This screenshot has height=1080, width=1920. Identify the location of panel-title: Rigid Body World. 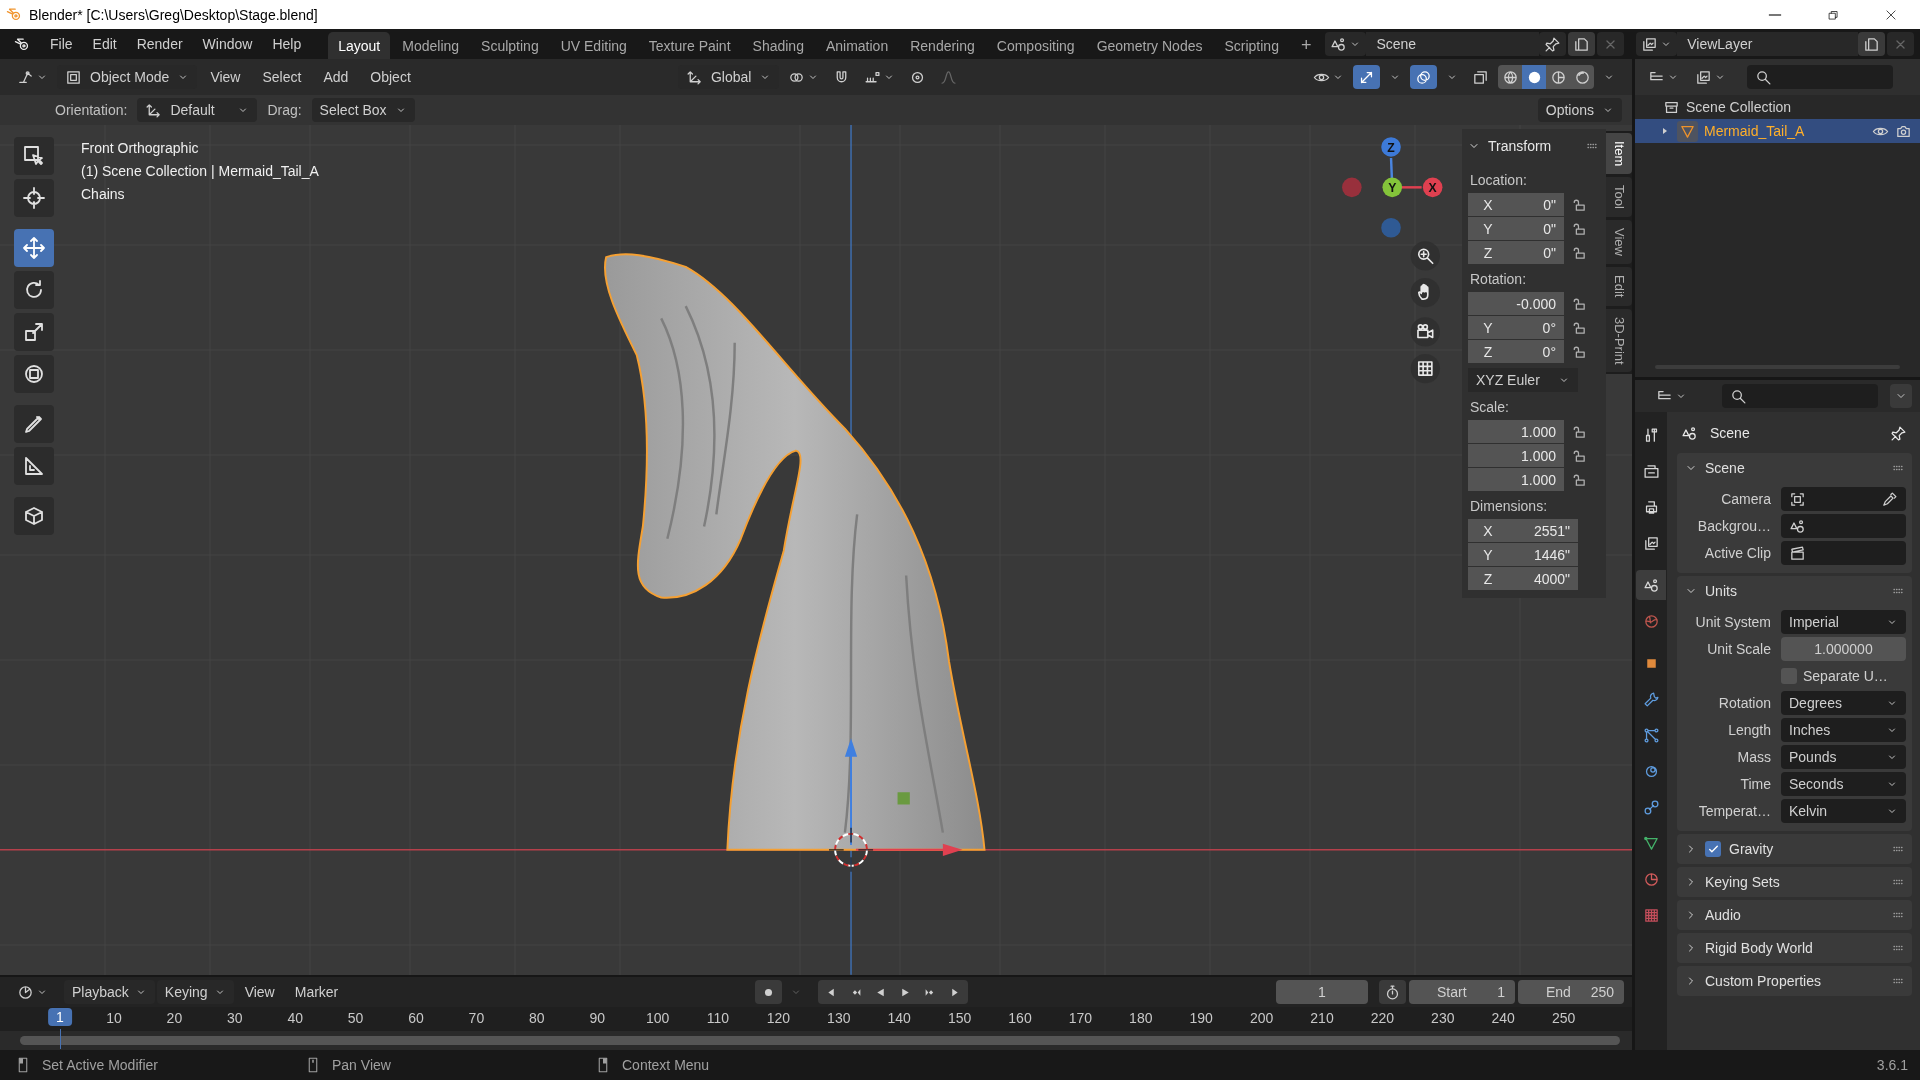
(1759, 948).